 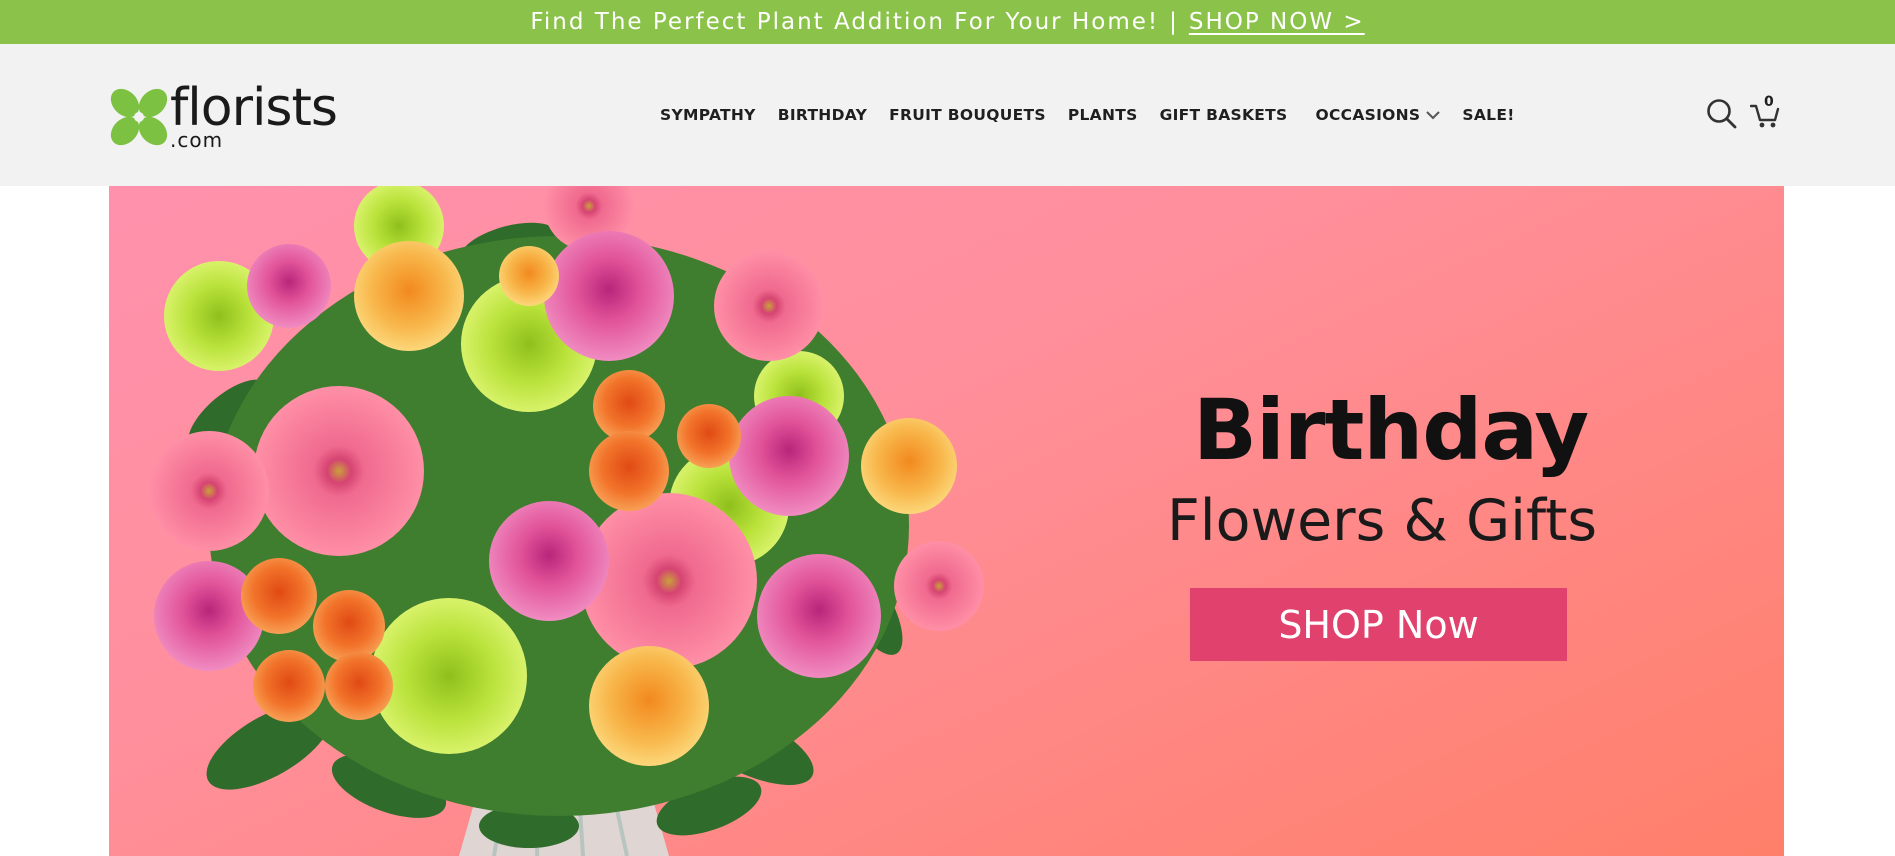 What do you see at coordinates (1488, 115) in the screenshot?
I see `nav-item-sale: SALE!` at bounding box center [1488, 115].